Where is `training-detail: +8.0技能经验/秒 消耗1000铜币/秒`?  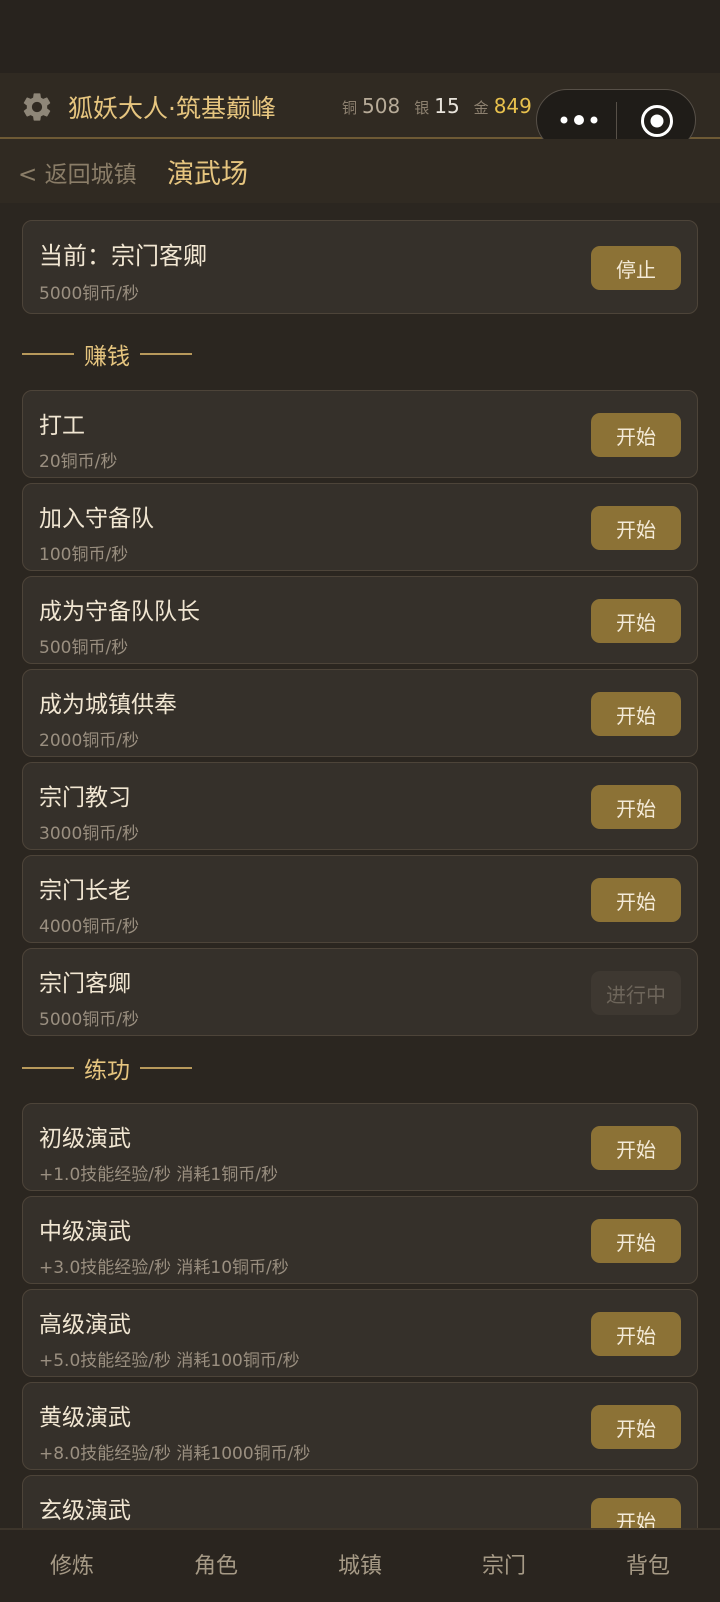
training-detail: +8.0技能经验/秒 消耗1000铜币/秒 is located at coordinates (175, 1454).